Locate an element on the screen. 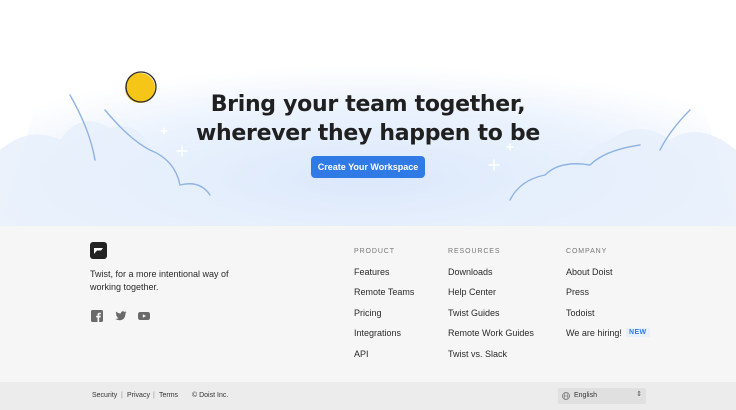 This screenshot has height=410, width=736. create-workspace-button: Create Your Workspace is located at coordinates (368, 167).